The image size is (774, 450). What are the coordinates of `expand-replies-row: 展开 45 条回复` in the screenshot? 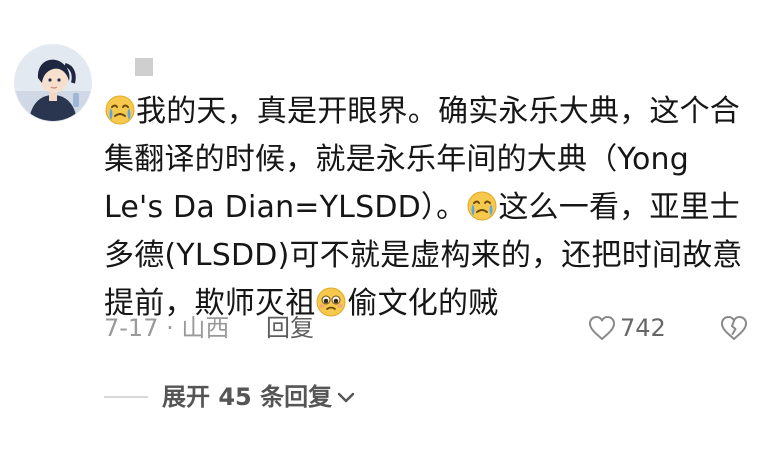 It's located at (230, 397).